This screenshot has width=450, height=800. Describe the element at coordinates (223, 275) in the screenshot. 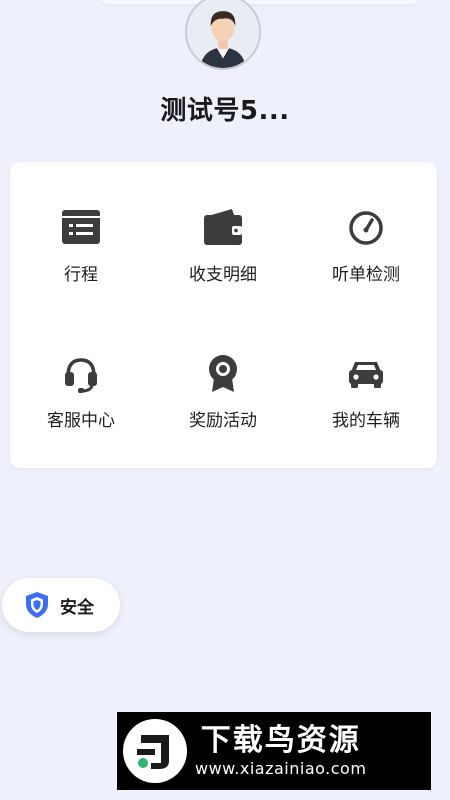

I see `menu-item-label: 收支明细` at that location.